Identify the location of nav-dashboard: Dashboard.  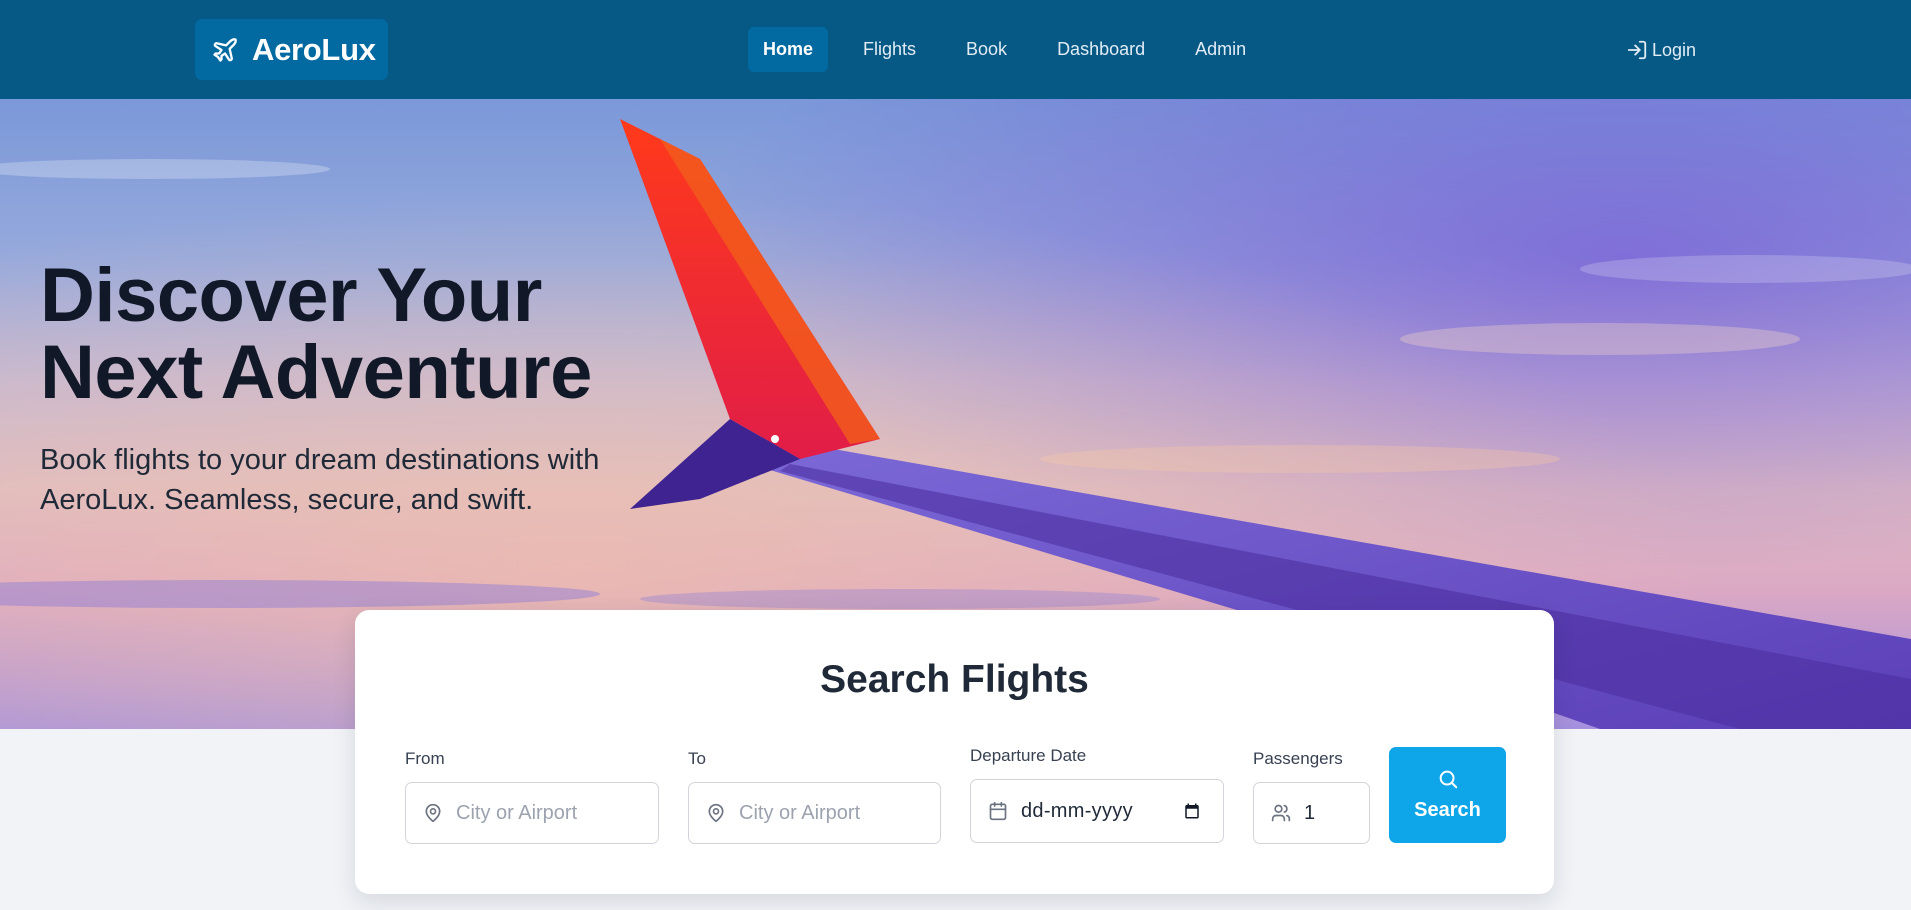
(1101, 49).